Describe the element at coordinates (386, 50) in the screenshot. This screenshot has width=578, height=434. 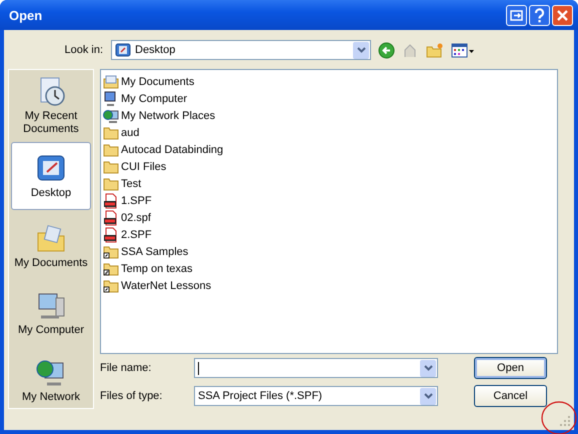
I see `back-icon` at that location.